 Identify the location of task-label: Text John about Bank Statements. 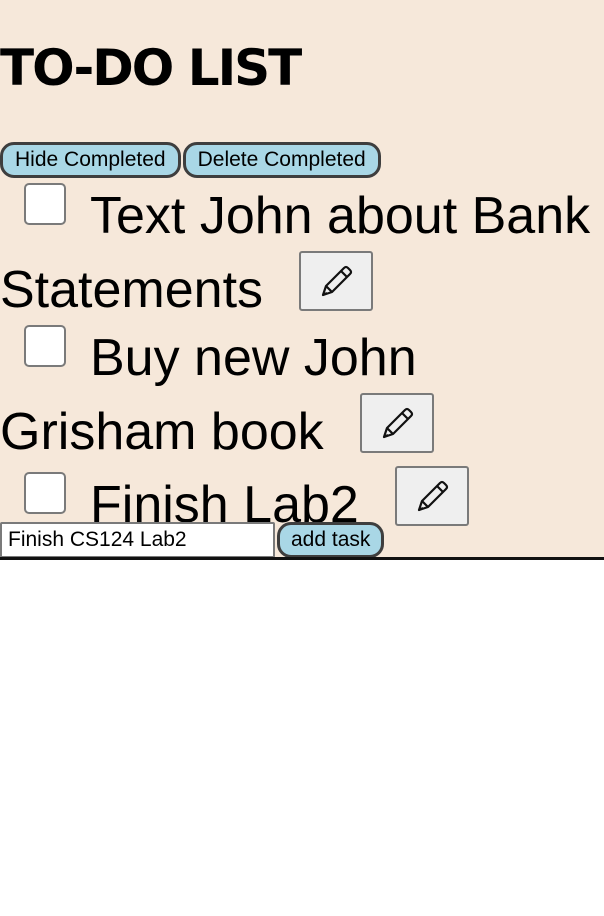
(295, 253).